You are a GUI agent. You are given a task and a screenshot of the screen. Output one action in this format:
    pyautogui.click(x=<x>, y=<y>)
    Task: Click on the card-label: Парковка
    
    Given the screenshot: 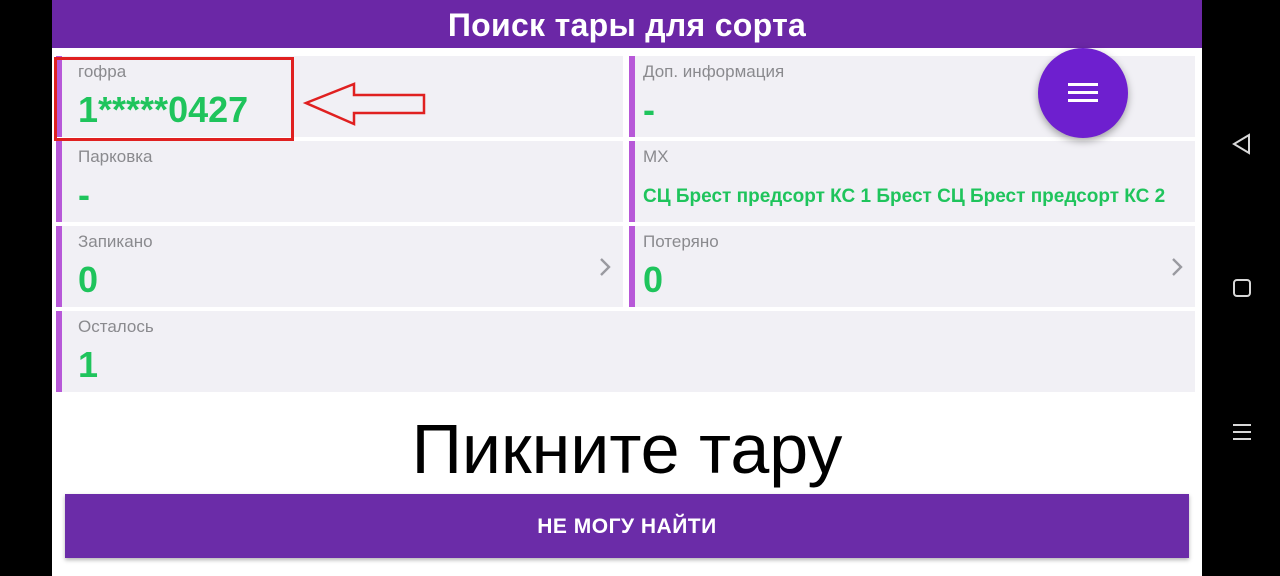 What is the action you would take?
    pyautogui.click(x=115, y=156)
    